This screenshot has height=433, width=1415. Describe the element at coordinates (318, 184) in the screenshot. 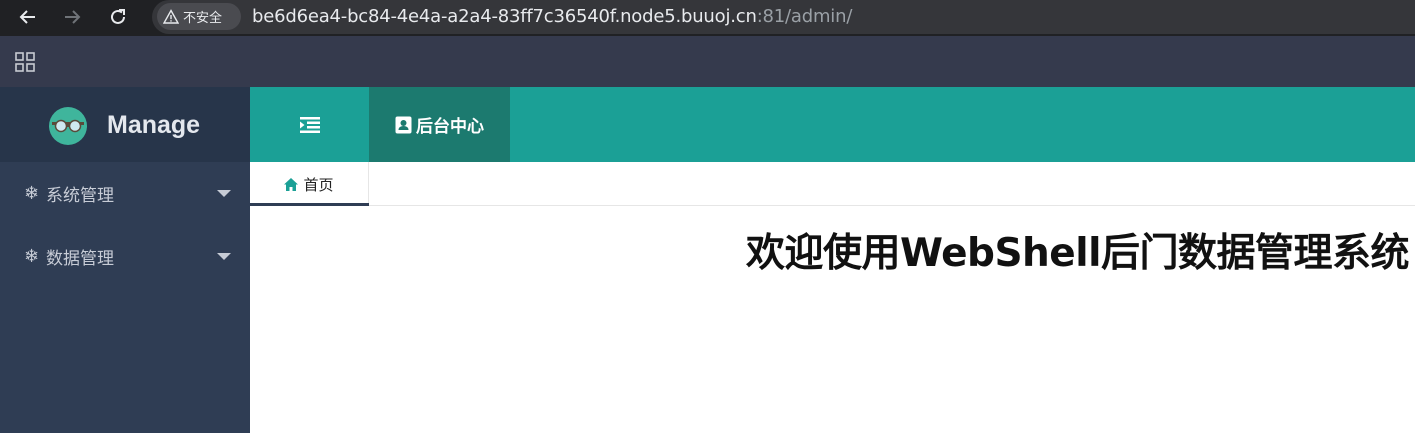

I see `tab-home-label: 首页` at that location.